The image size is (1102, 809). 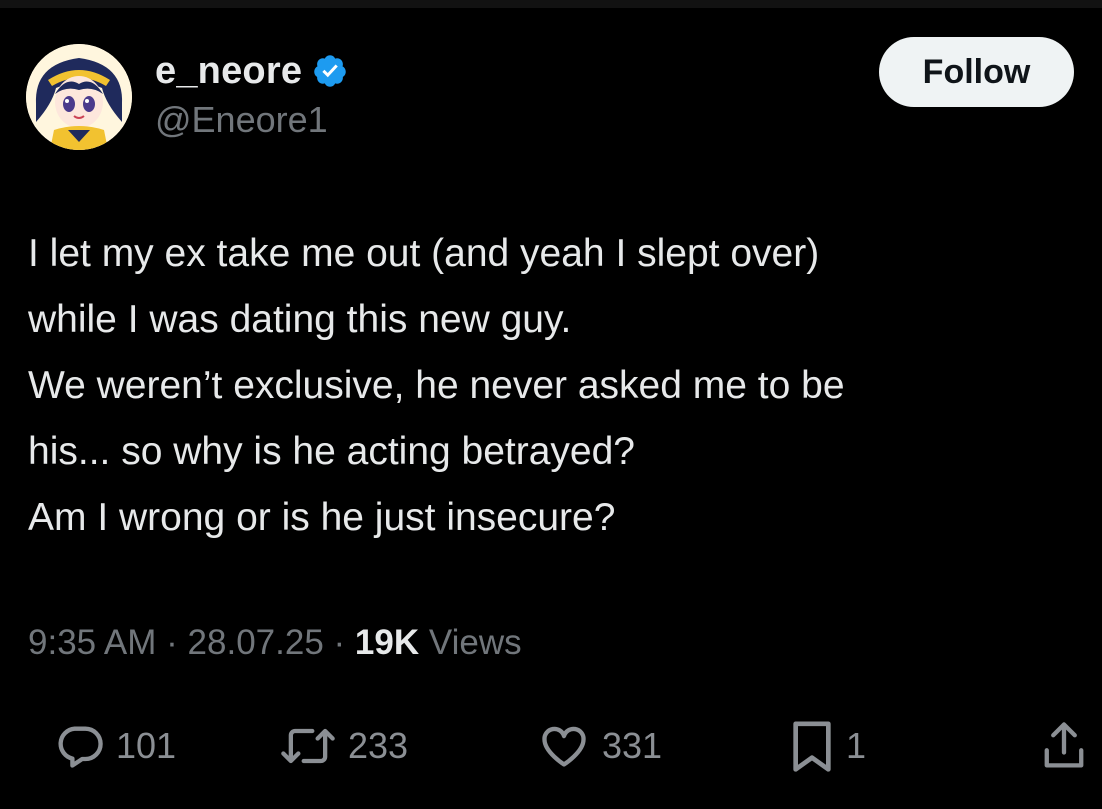 I want to click on tweet-time: 9:35 AM, so click(x=92, y=642).